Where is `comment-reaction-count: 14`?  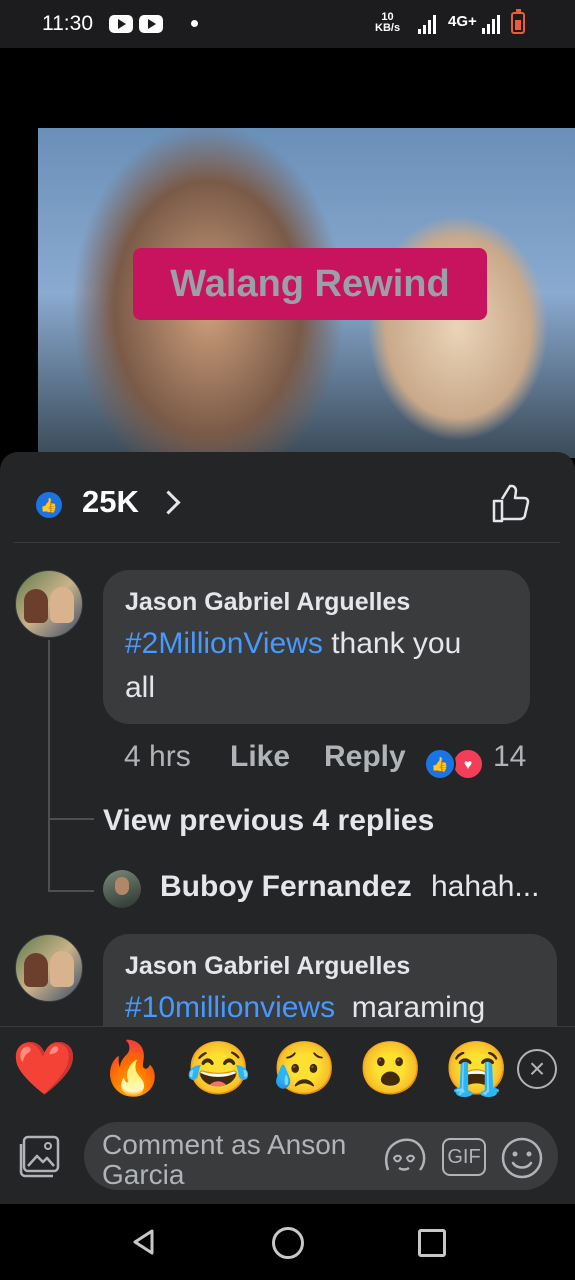 comment-reaction-count: 14 is located at coordinates (509, 757).